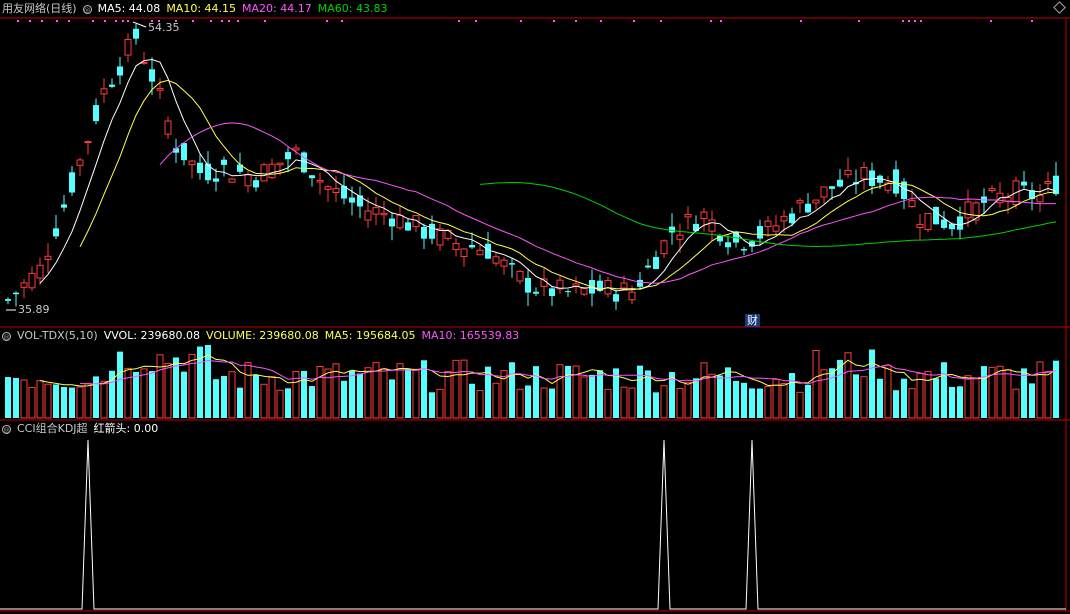  Describe the element at coordinates (87, 9) in the screenshot. I see `settings-circle-icon: ◎` at that location.